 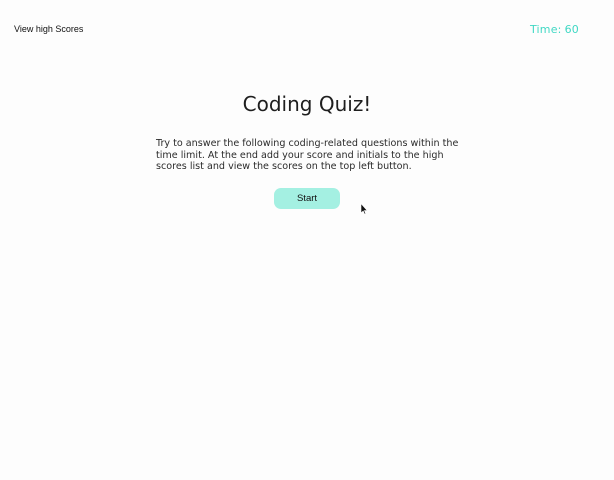 I want to click on timer-value: 60, so click(x=571, y=29).